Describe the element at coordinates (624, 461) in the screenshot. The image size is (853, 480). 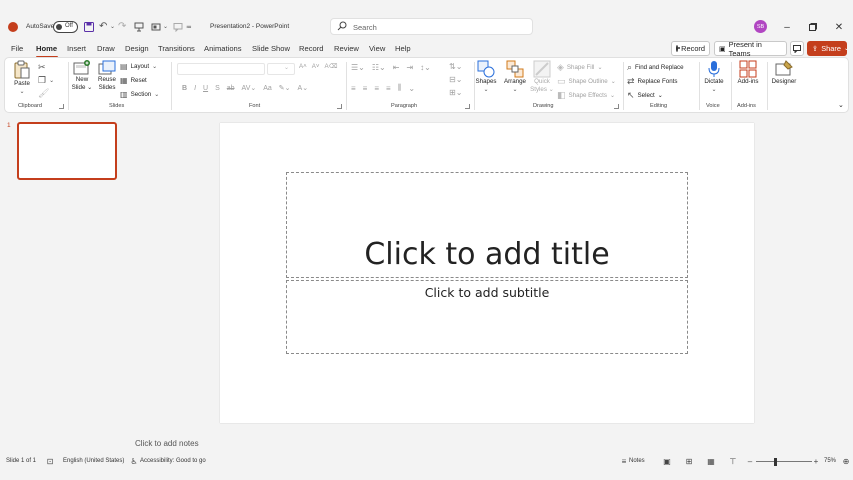
I see `notes-icon: ≡` at that location.